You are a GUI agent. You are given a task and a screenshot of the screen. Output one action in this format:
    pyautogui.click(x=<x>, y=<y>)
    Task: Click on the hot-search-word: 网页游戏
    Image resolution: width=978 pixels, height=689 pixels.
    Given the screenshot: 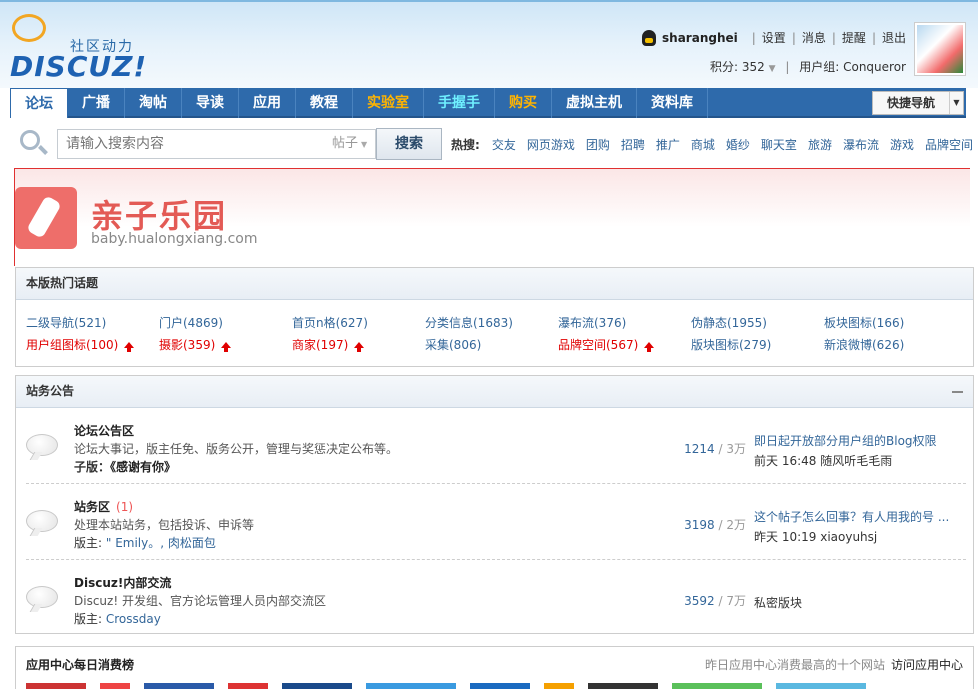 What is the action you would take?
    pyautogui.click(x=551, y=144)
    